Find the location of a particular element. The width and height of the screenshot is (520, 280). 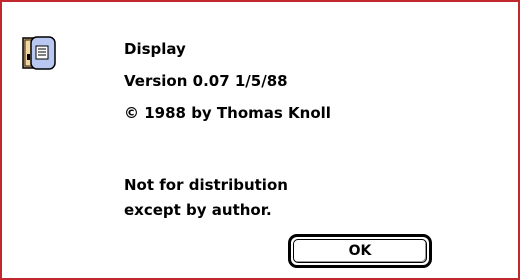

version-text: Version 0.07 1/5/88 is located at coordinates (206, 81).